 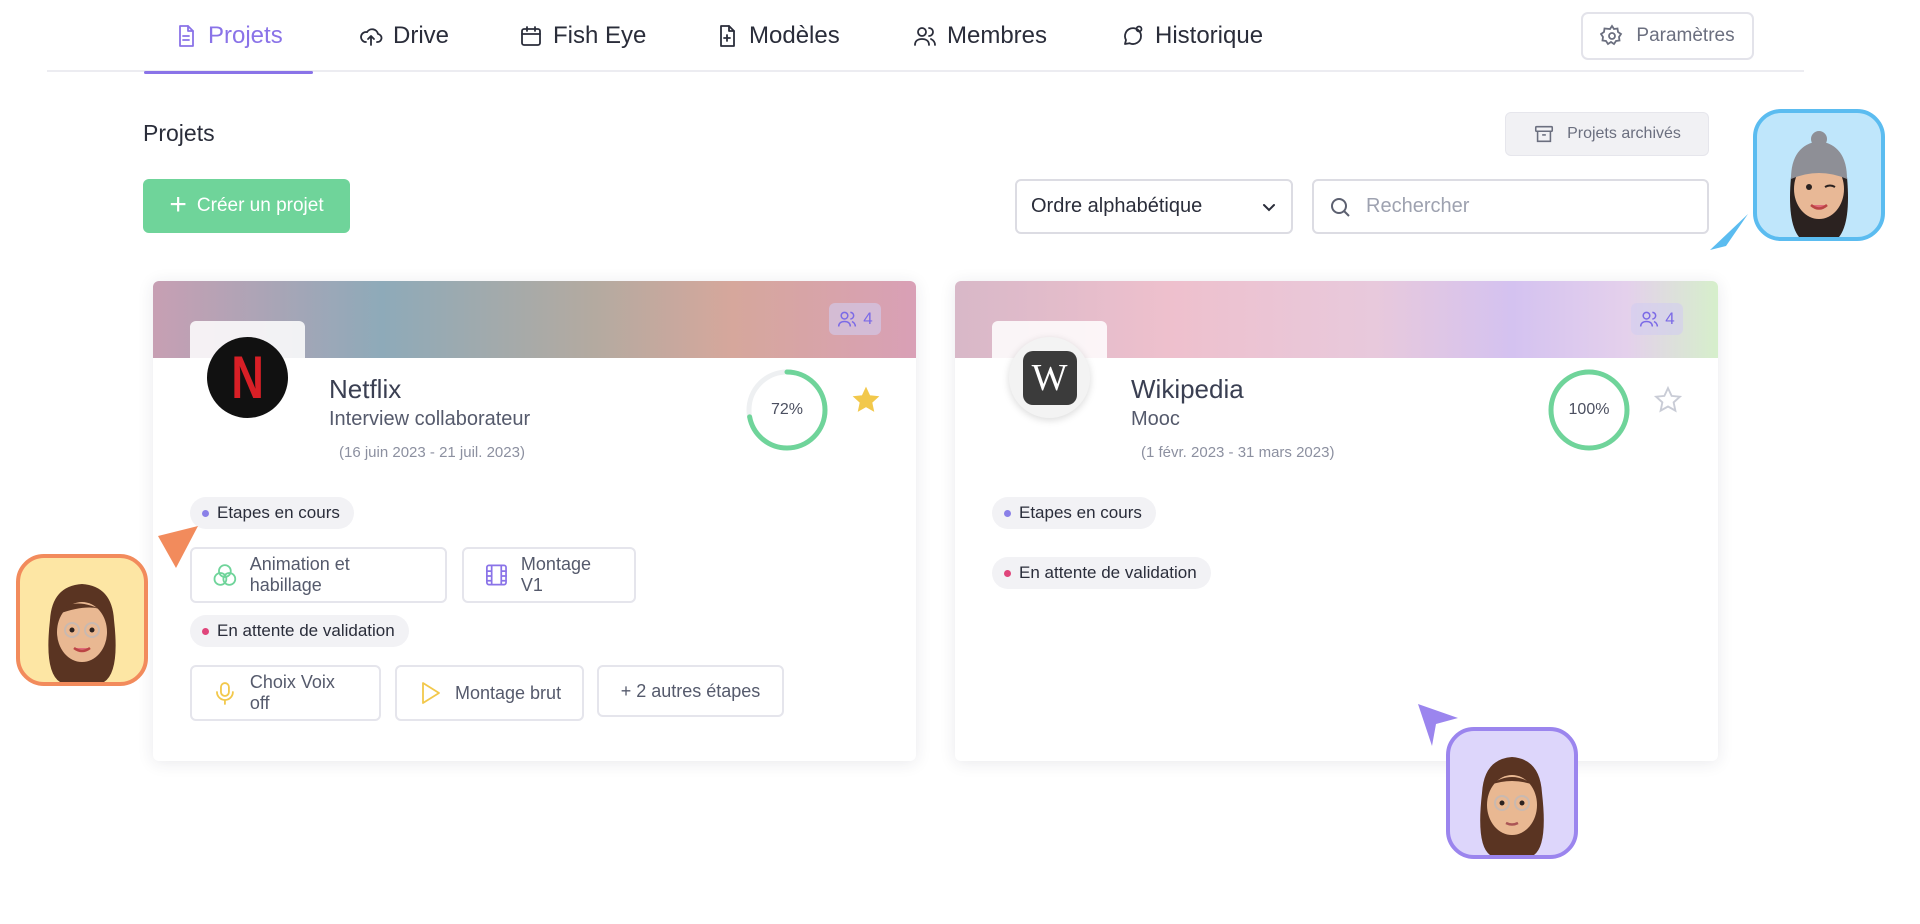 I want to click on step-label: Montage brut, so click(x=508, y=692).